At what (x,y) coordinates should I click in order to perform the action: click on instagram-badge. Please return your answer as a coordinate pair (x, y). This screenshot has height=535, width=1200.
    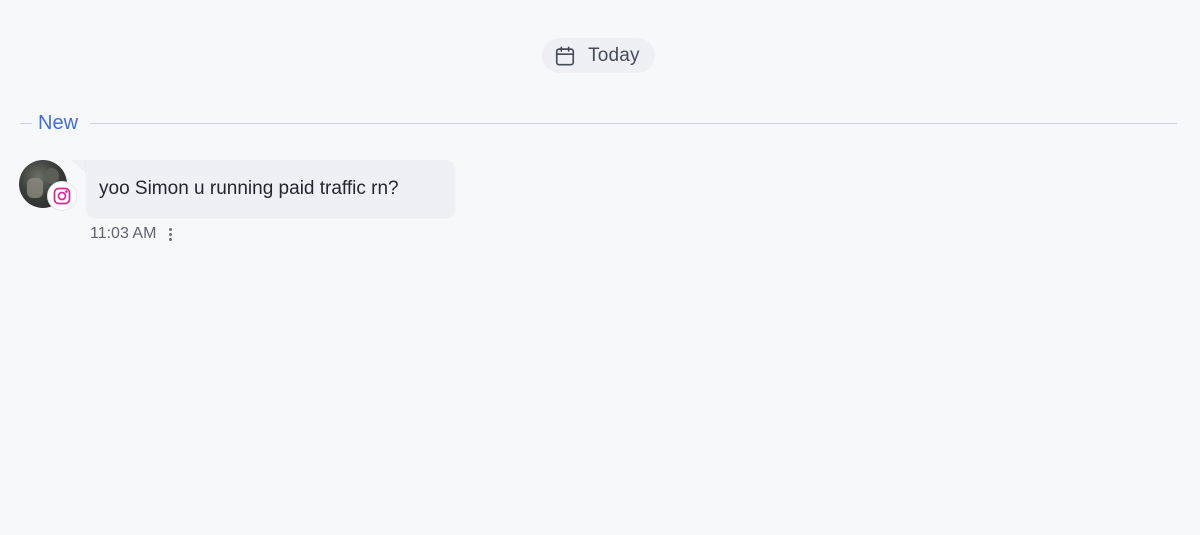
    Looking at the image, I should click on (62, 196).